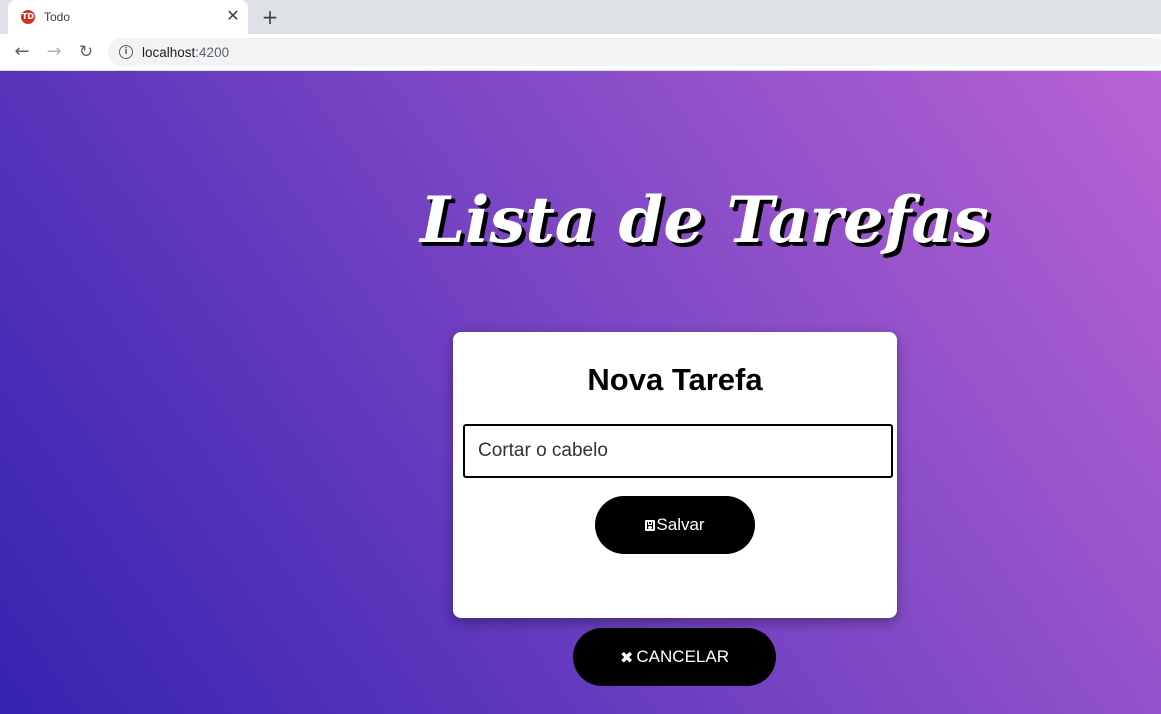 This screenshot has height=714, width=1161. I want to click on save-button: Salvar, so click(675, 525).